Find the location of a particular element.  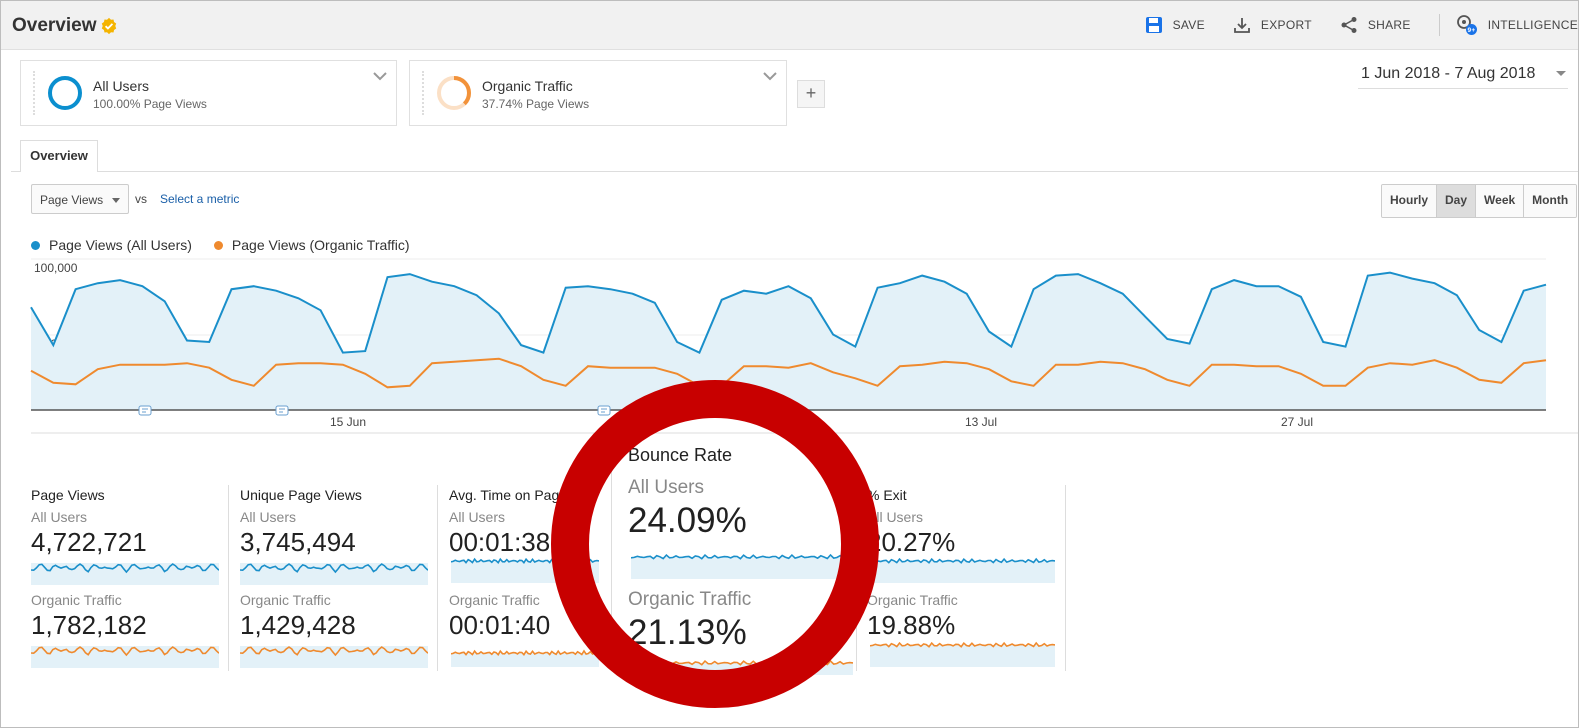

segment-name: All Users is located at coordinates (121, 86).